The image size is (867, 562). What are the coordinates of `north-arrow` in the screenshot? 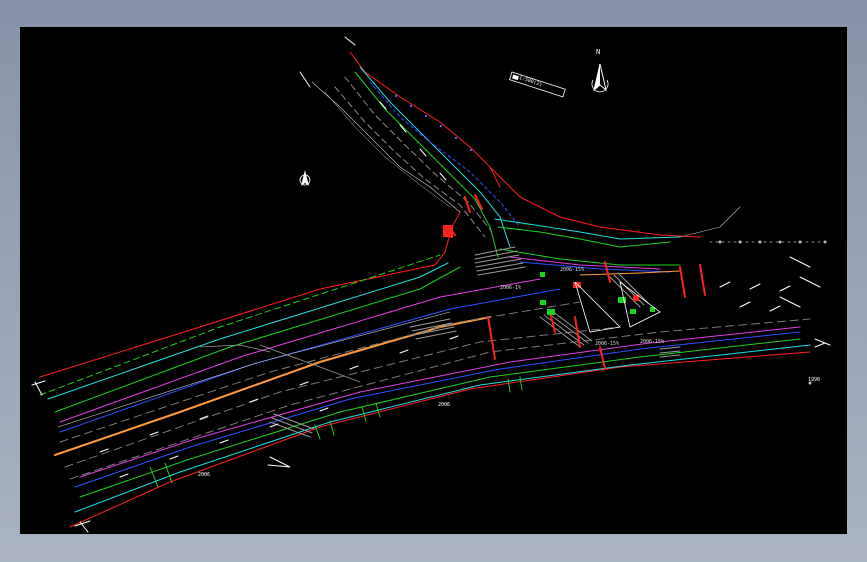 It's located at (600, 78).